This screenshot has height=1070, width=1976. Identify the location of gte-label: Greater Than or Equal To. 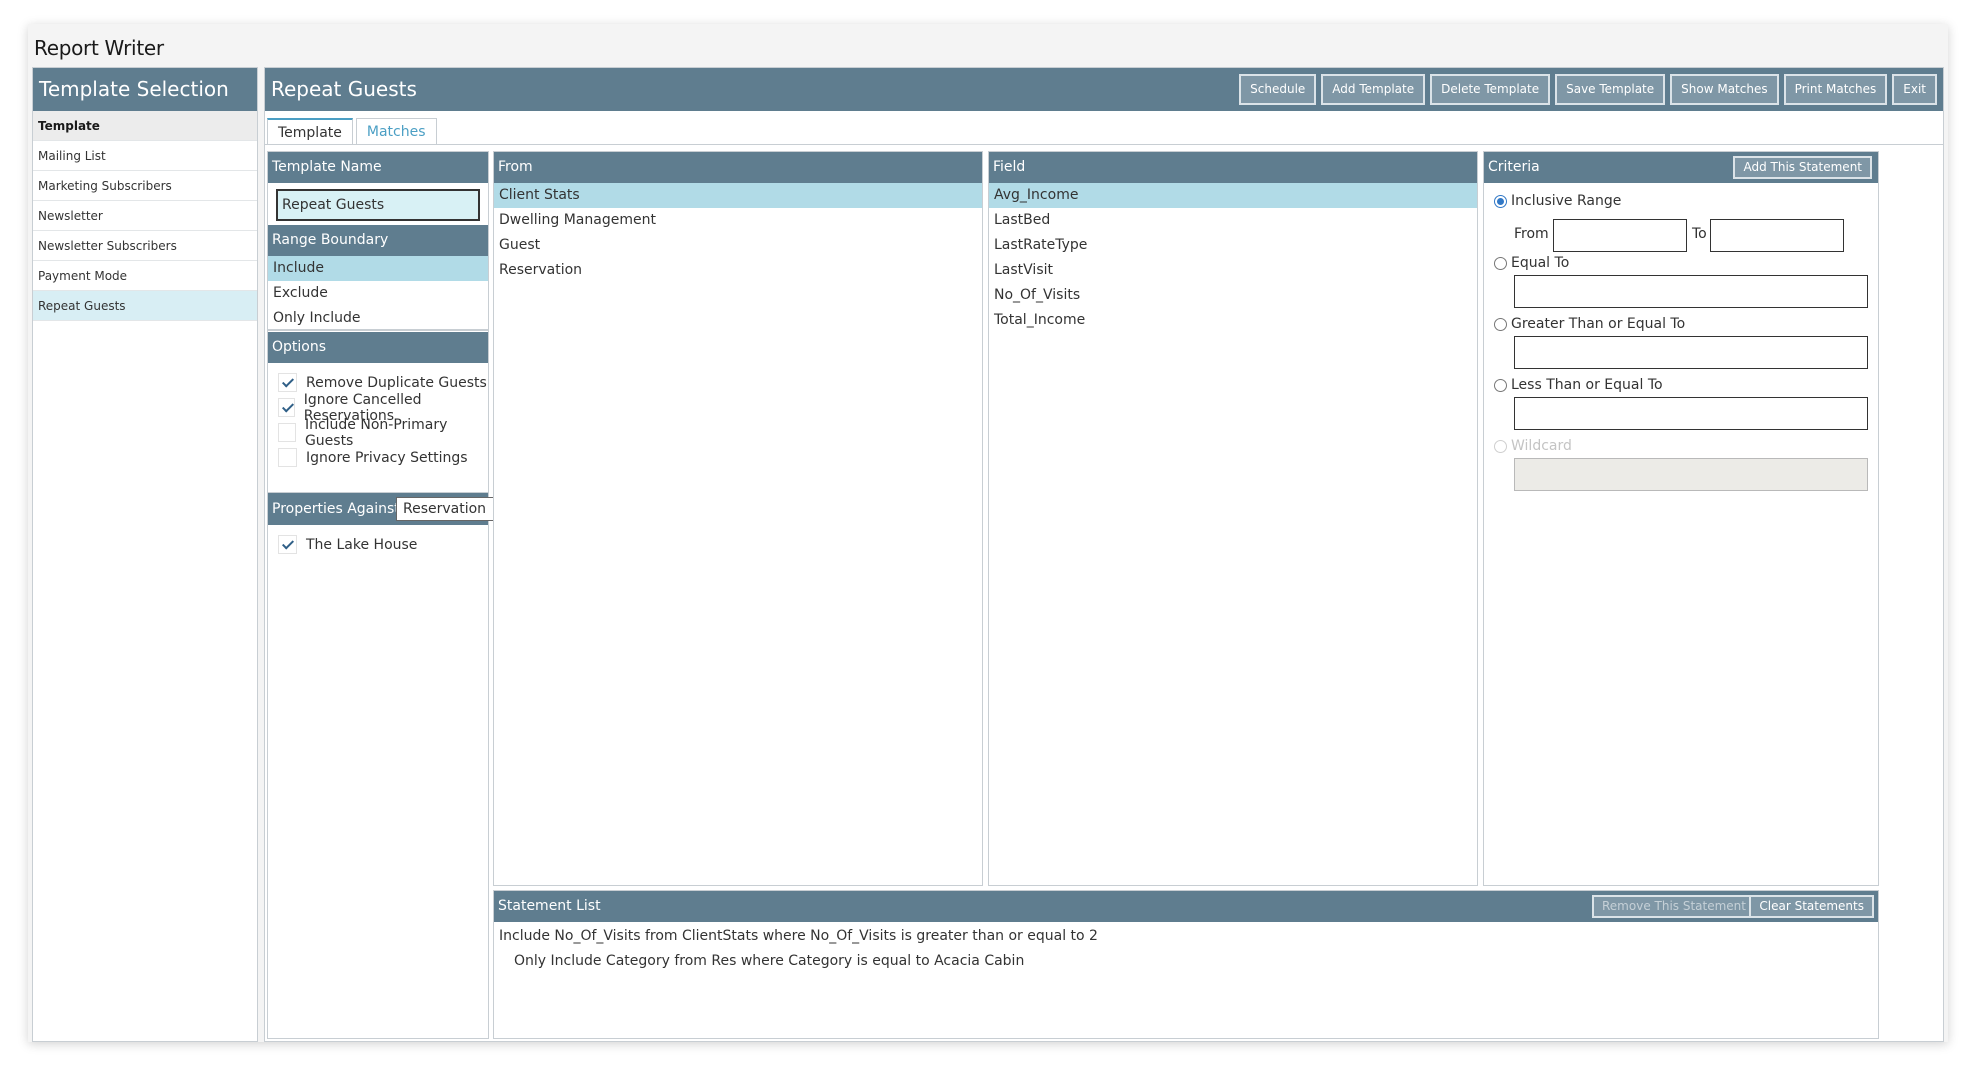
(1598, 324).